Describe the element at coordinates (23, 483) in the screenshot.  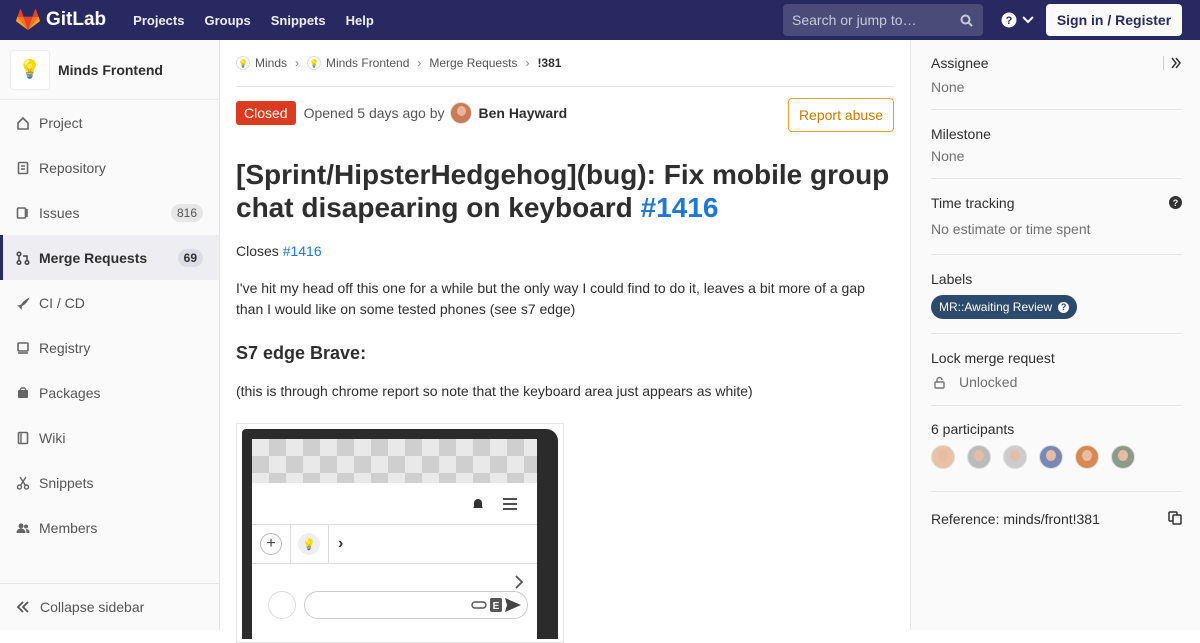
I see `scissors-icon` at that location.